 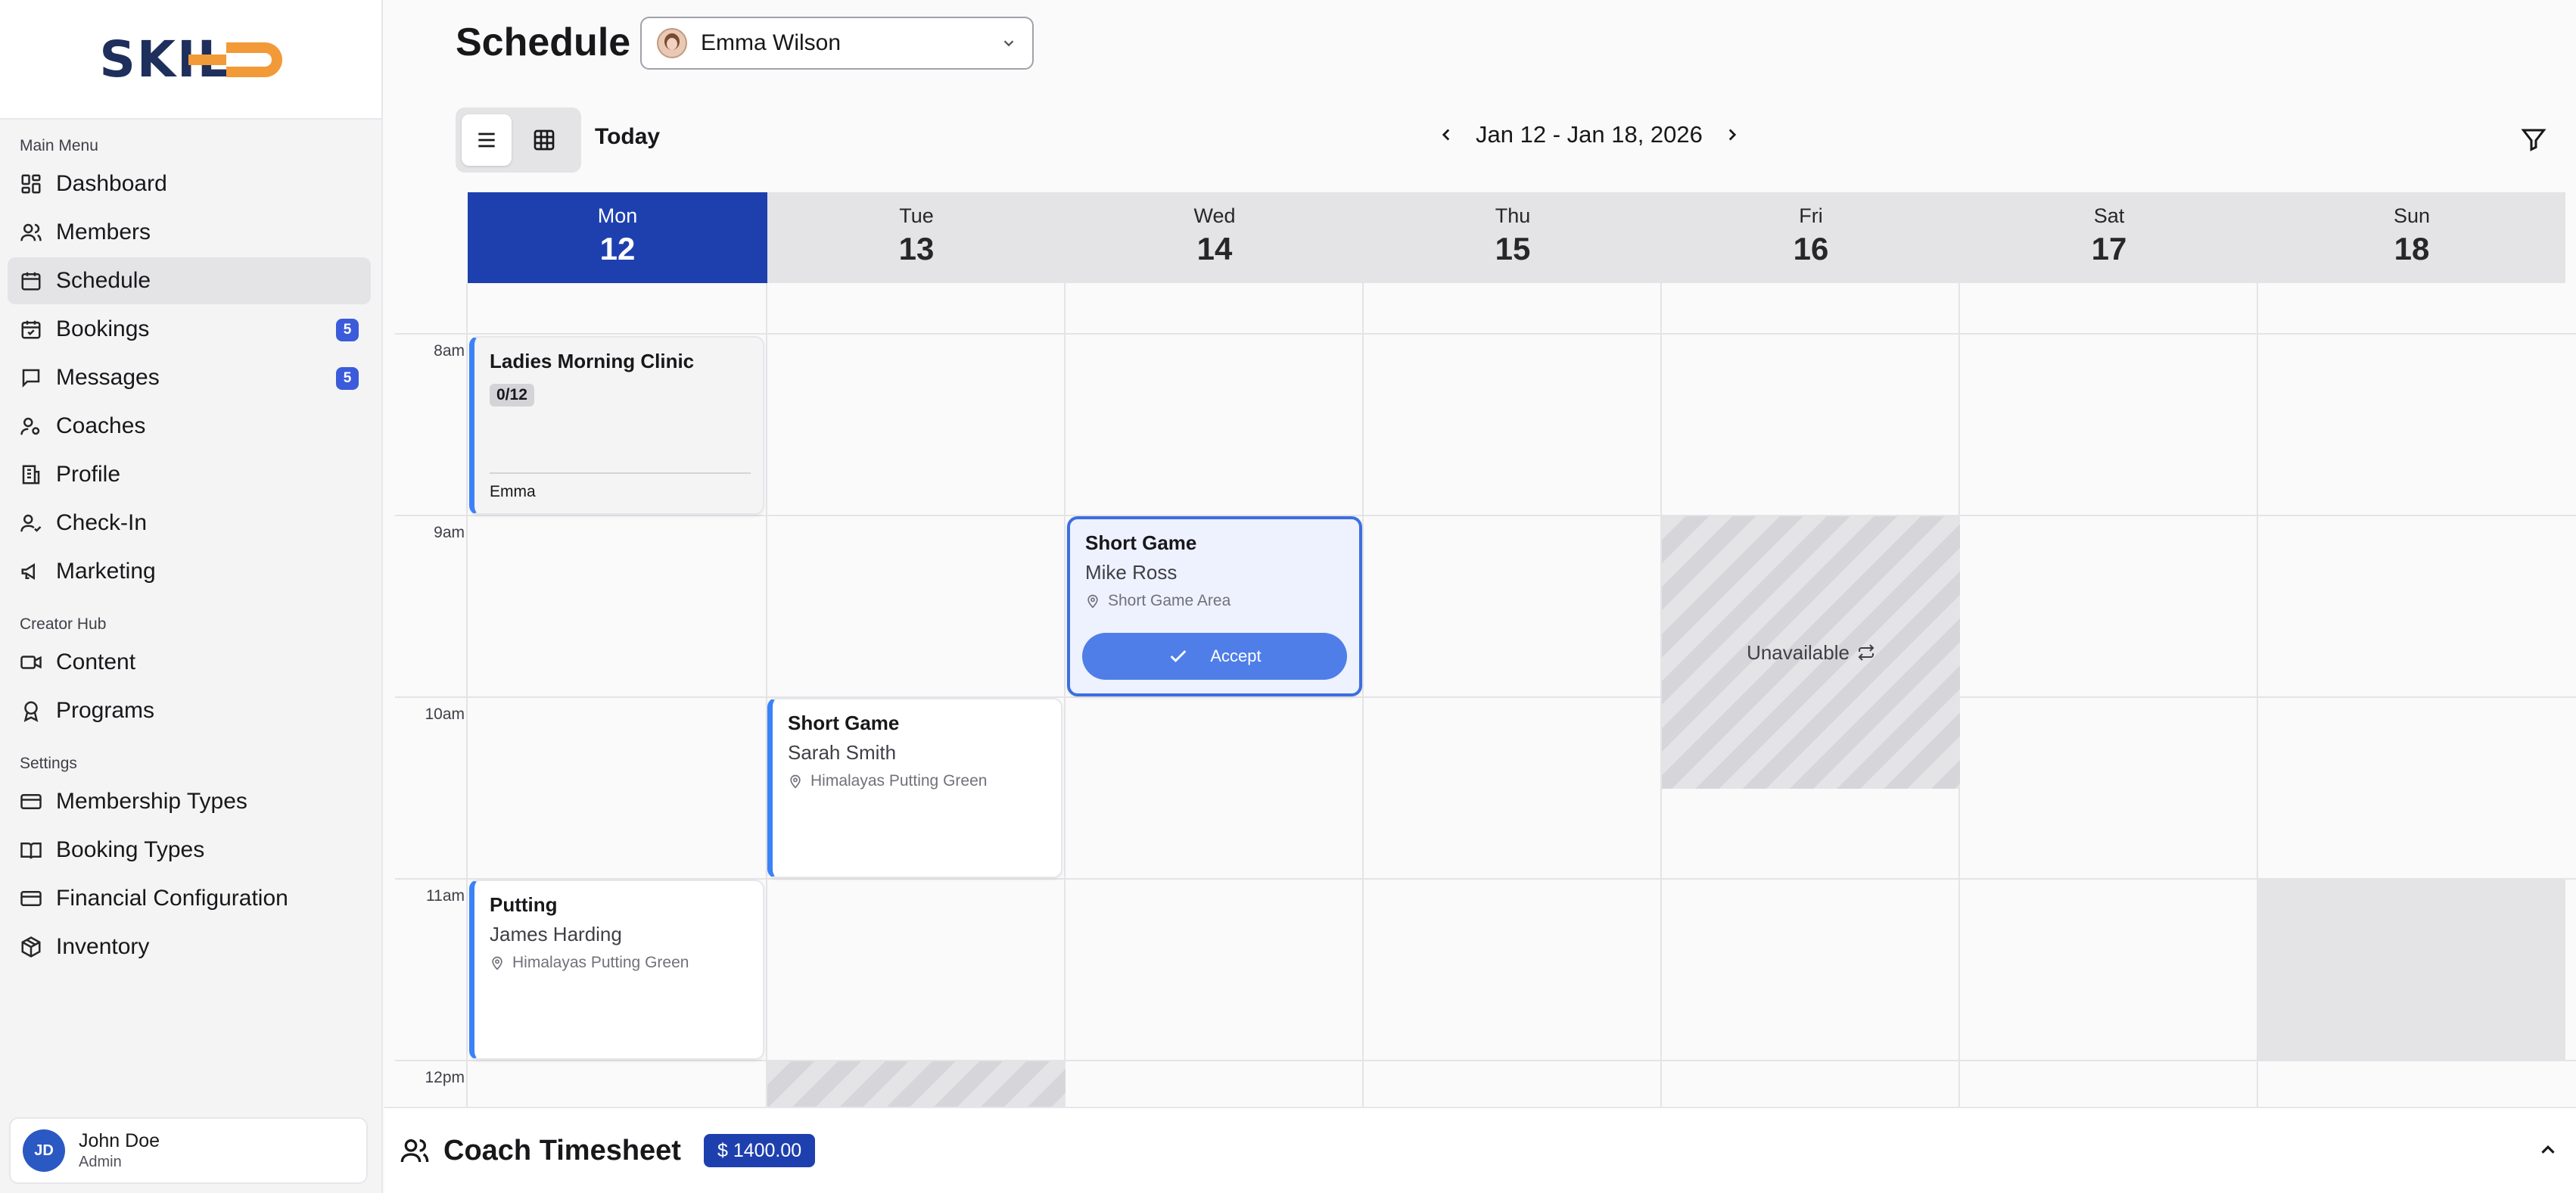 What do you see at coordinates (189, 232) in the screenshot?
I see `sidebar-item-members: Members` at bounding box center [189, 232].